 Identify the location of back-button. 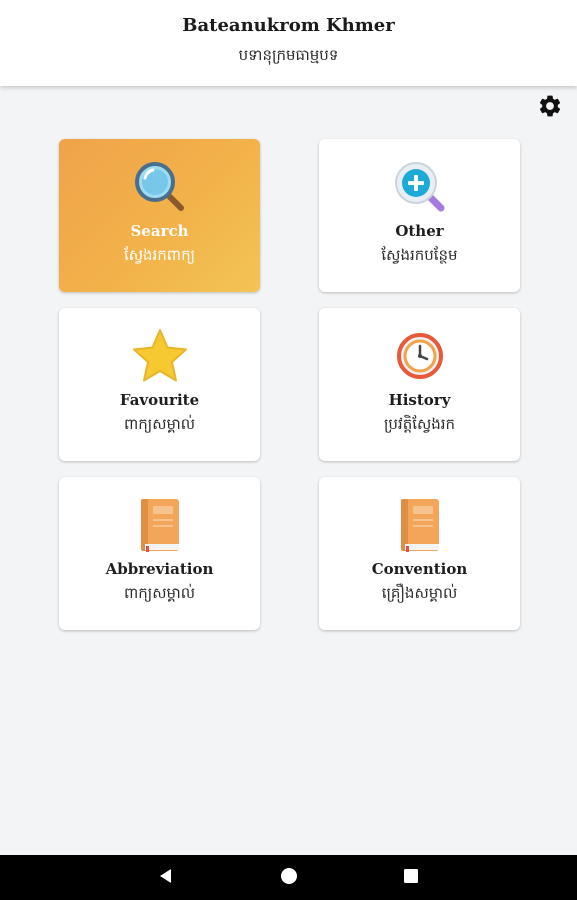
(166, 878).